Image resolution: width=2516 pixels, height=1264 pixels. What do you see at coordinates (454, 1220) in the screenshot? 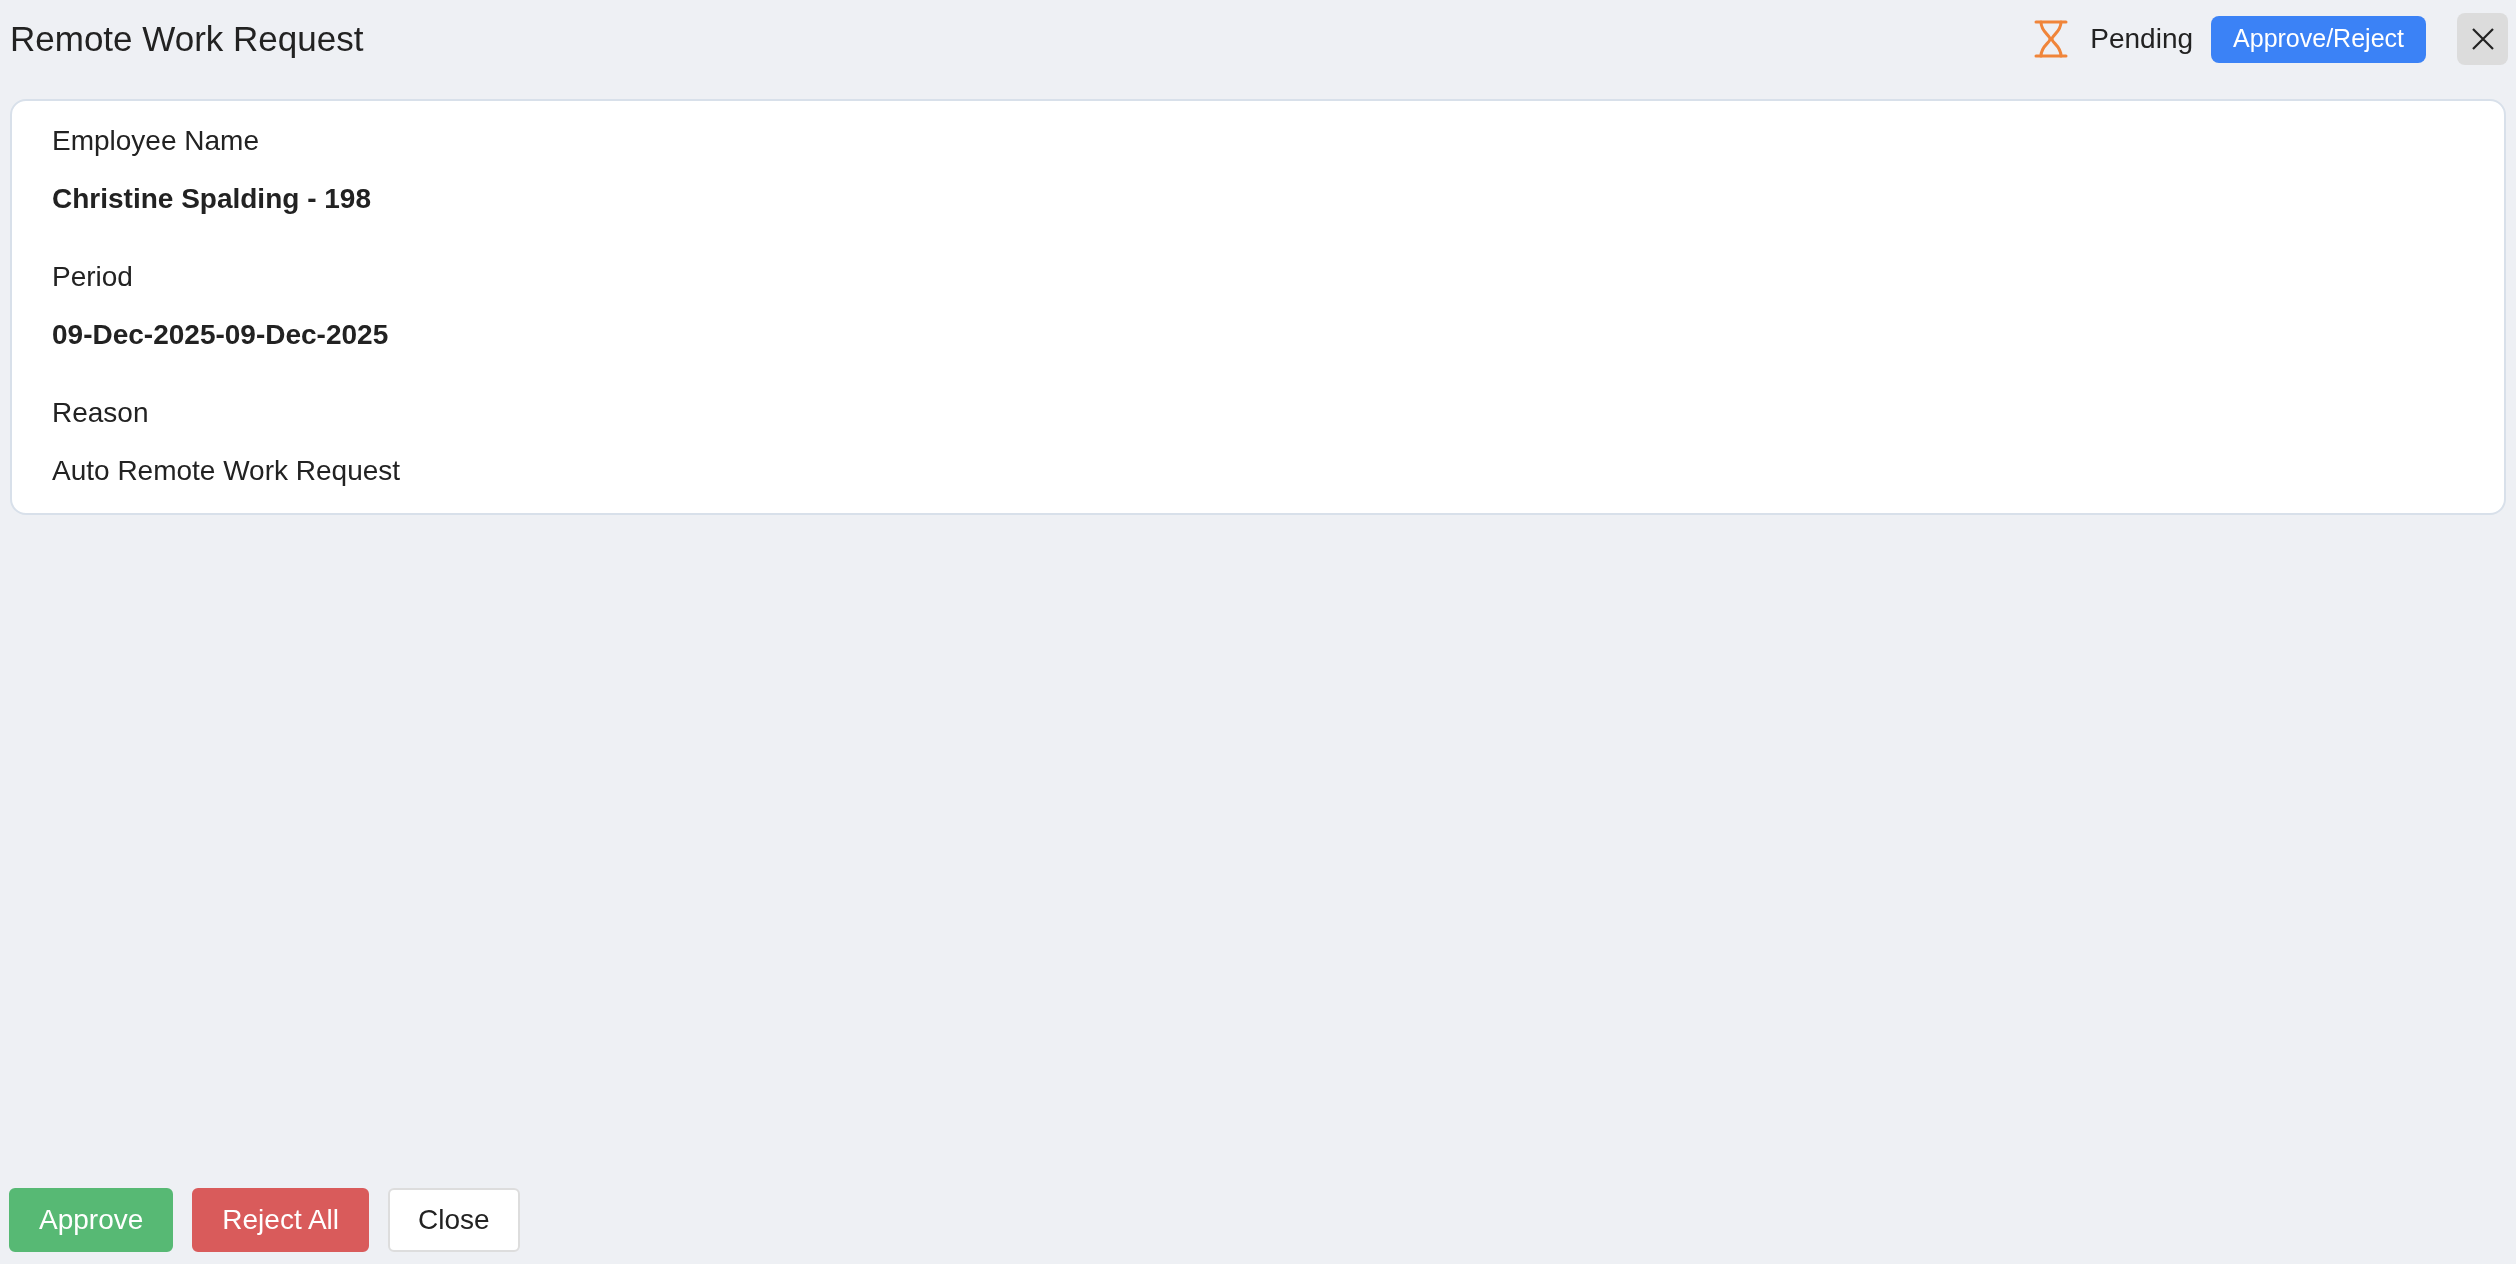
I see `close-button: Close` at bounding box center [454, 1220].